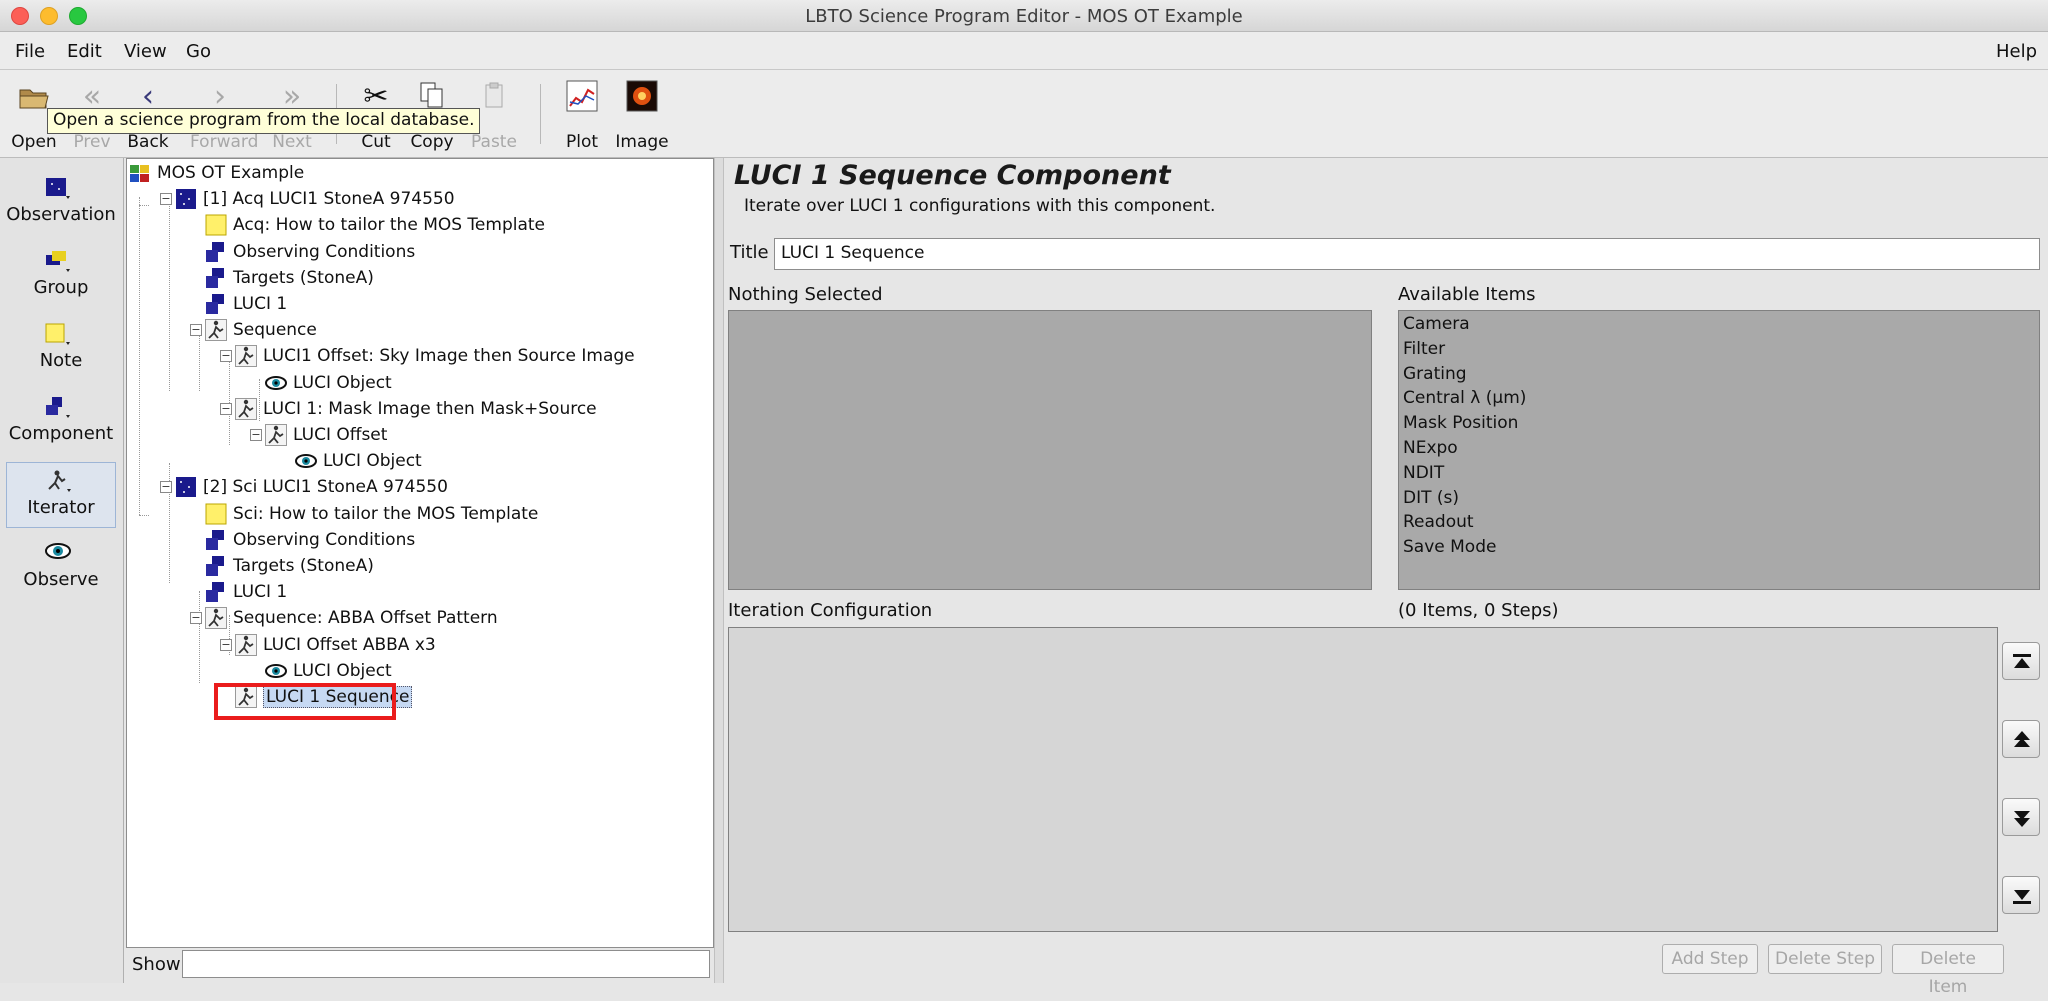 The image size is (2048, 1001). Describe the element at coordinates (61, 349) in the screenshot. I see `palette-note: Note` at that location.